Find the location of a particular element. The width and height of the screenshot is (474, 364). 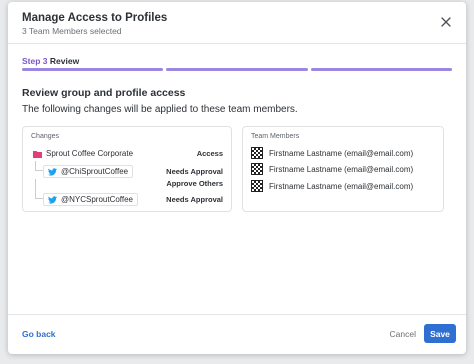

profile-chip-chisproutcoffee: @ChiSproutCoffee is located at coordinates (88, 171).